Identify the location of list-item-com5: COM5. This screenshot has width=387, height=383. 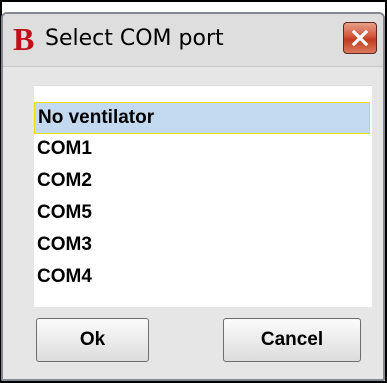
(203, 214).